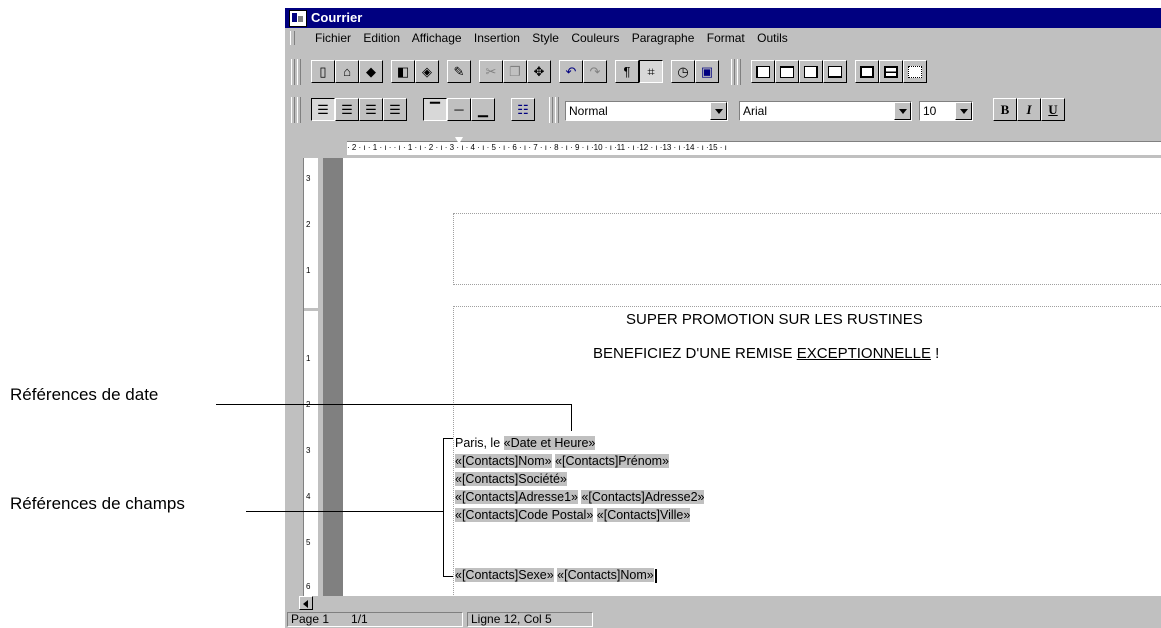  What do you see at coordinates (511, 479) in the screenshot?
I see `field-societe: «[Contacts]Société»` at bounding box center [511, 479].